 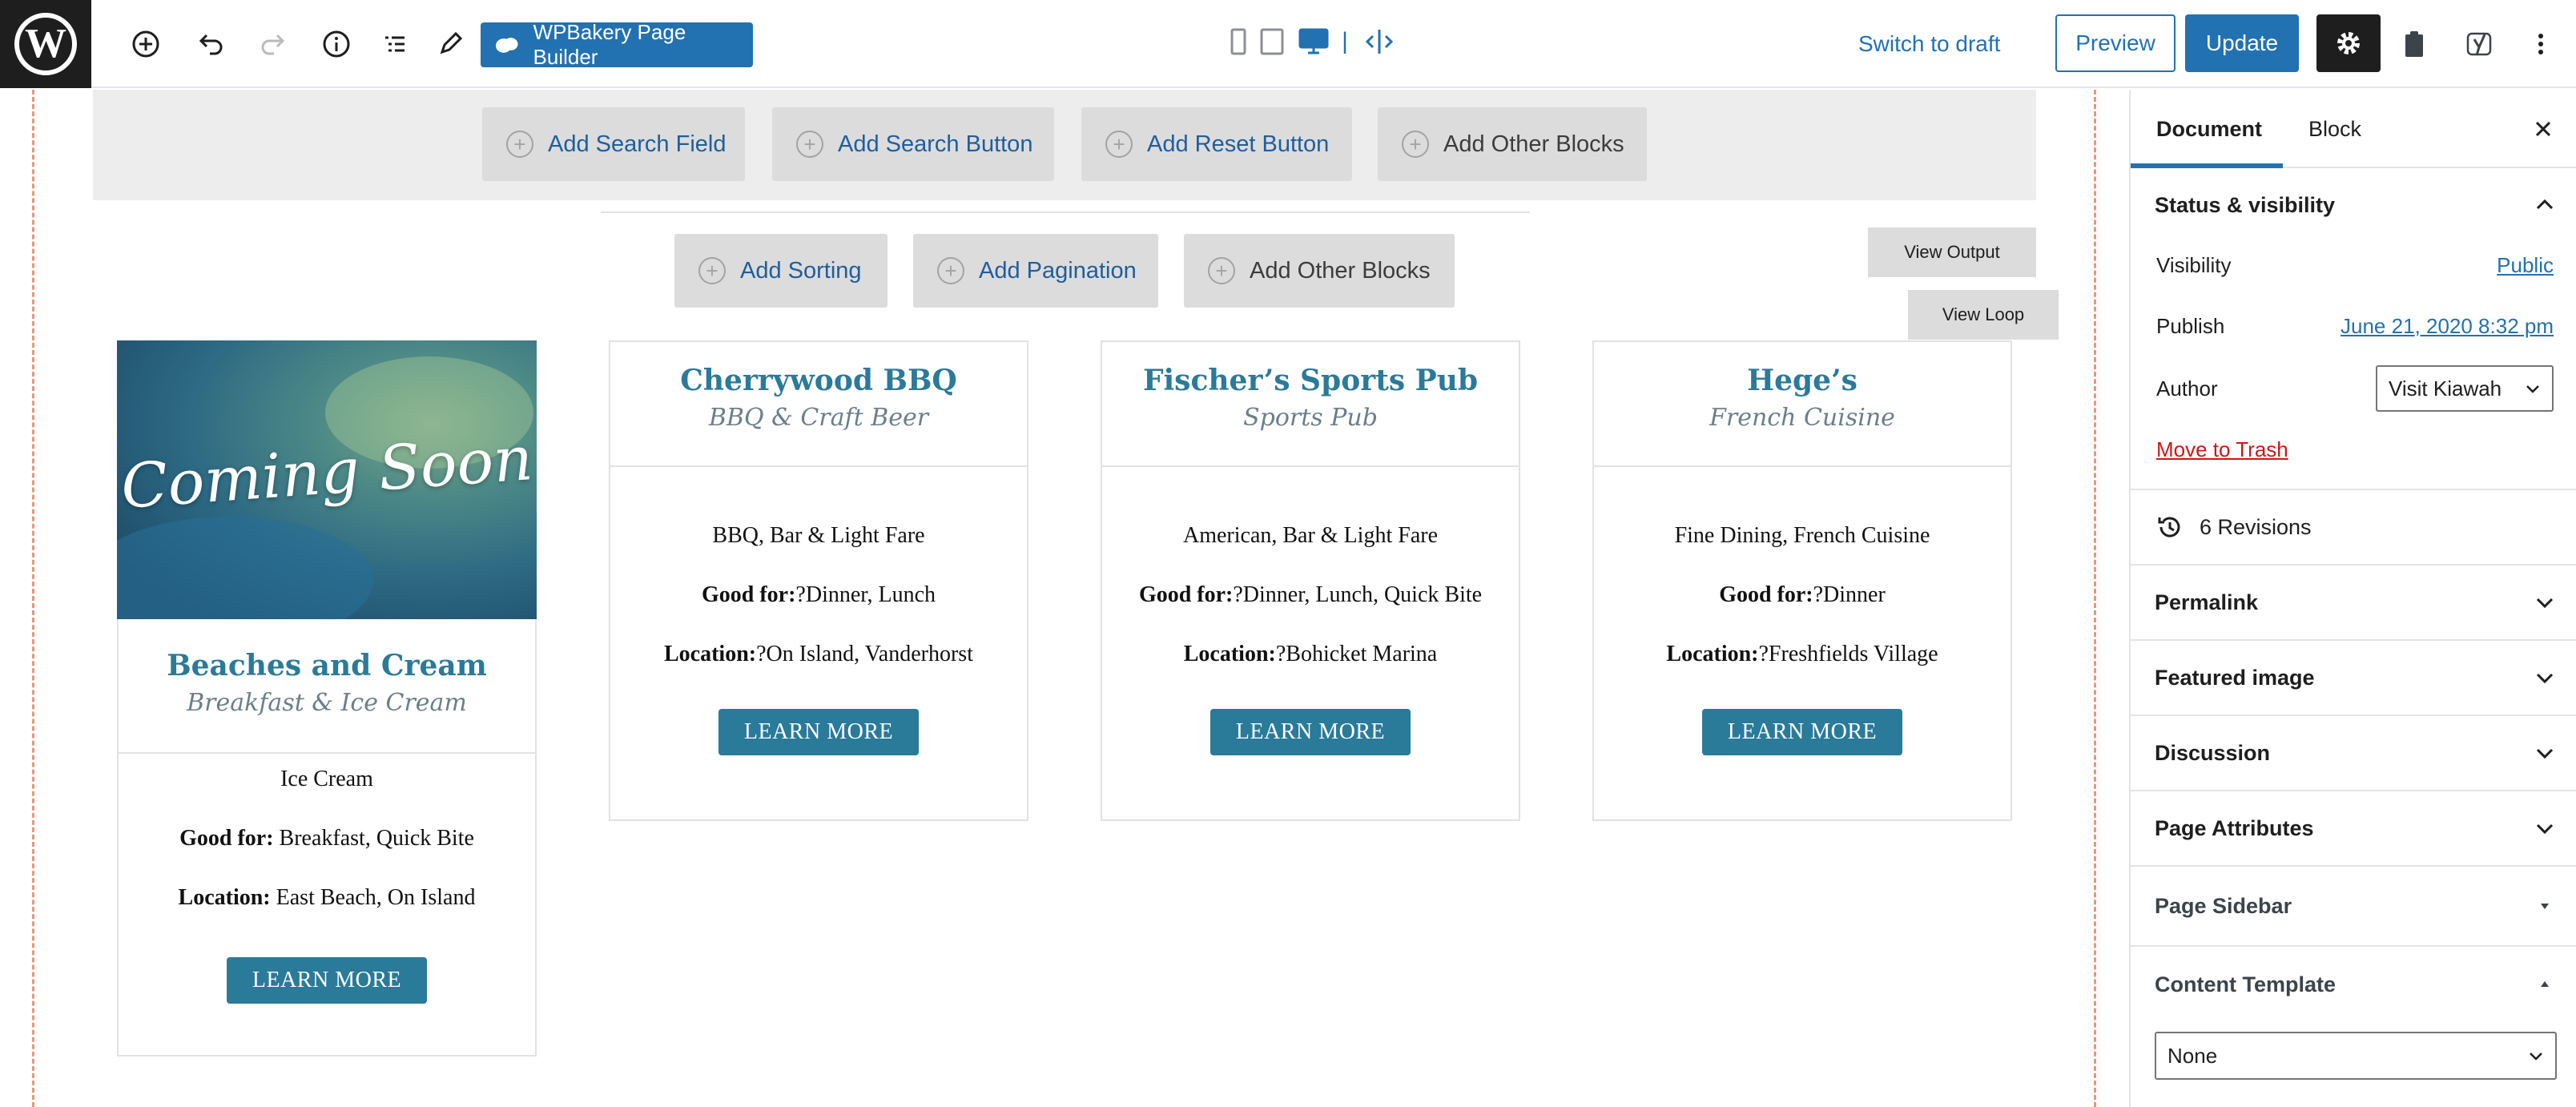 What do you see at coordinates (1803, 594) in the screenshot?
I see `card-good-for: Good for:?Dinner` at bounding box center [1803, 594].